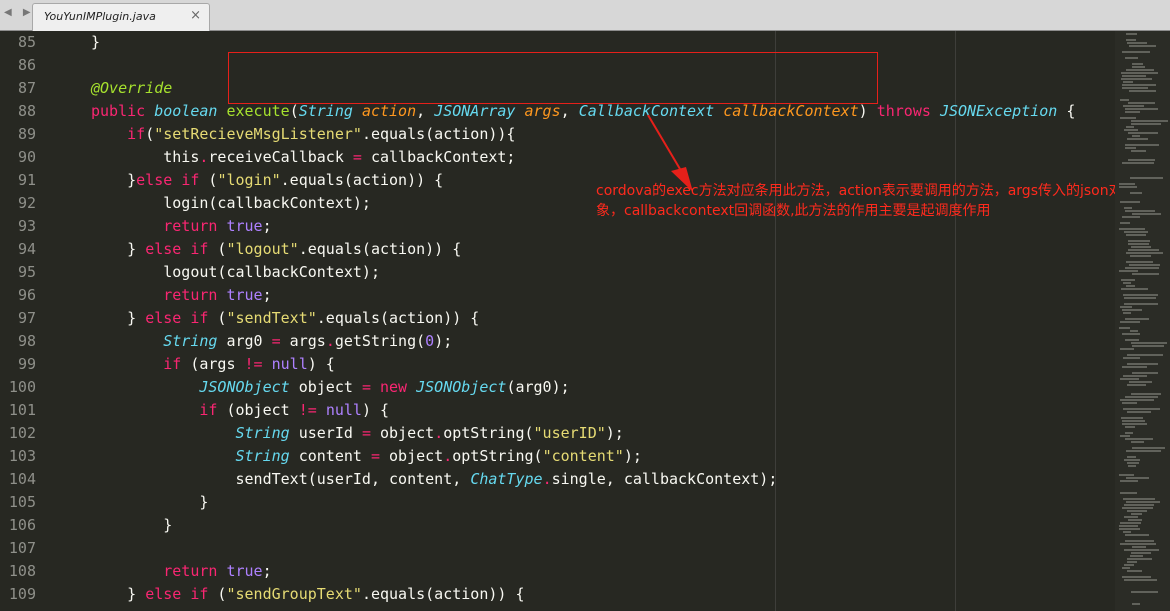  What do you see at coordinates (121, 17) in the screenshot?
I see `tab-youyunimplugin: YouYunIMPlugin.java ×` at bounding box center [121, 17].